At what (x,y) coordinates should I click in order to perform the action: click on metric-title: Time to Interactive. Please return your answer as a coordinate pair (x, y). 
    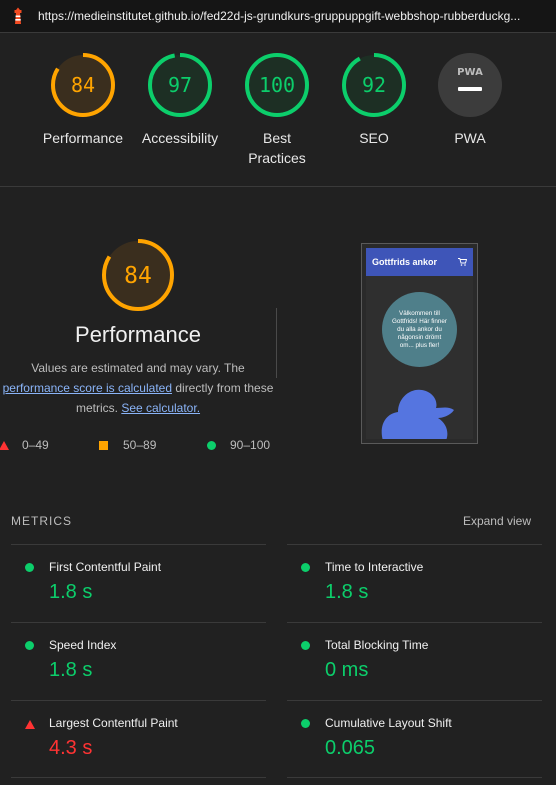
    Looking at the image, I should click on (374, 567).